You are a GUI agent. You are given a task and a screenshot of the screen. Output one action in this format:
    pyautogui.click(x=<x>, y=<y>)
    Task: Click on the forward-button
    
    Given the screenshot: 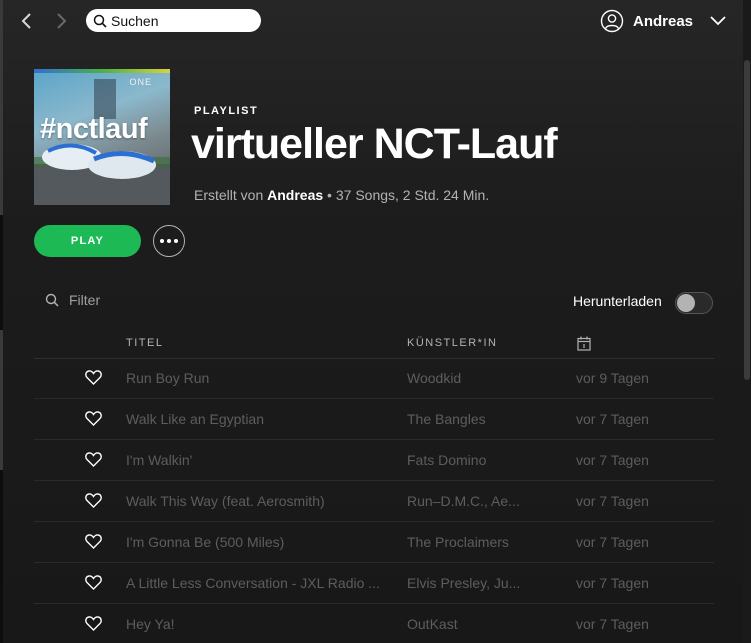 What is the action you would take?
    pyautogui.click(x=61, y=21)
    